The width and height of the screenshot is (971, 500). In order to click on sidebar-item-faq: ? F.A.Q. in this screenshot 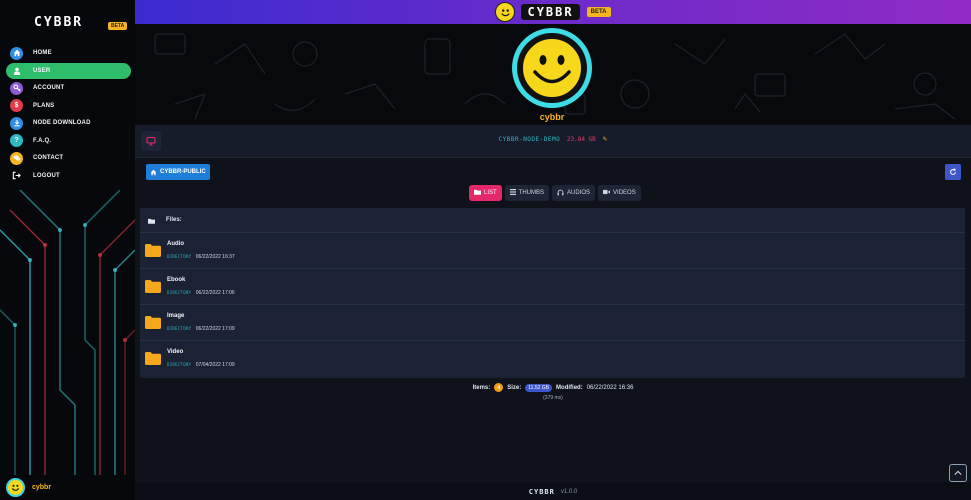, I will do `click(68, 141)`.